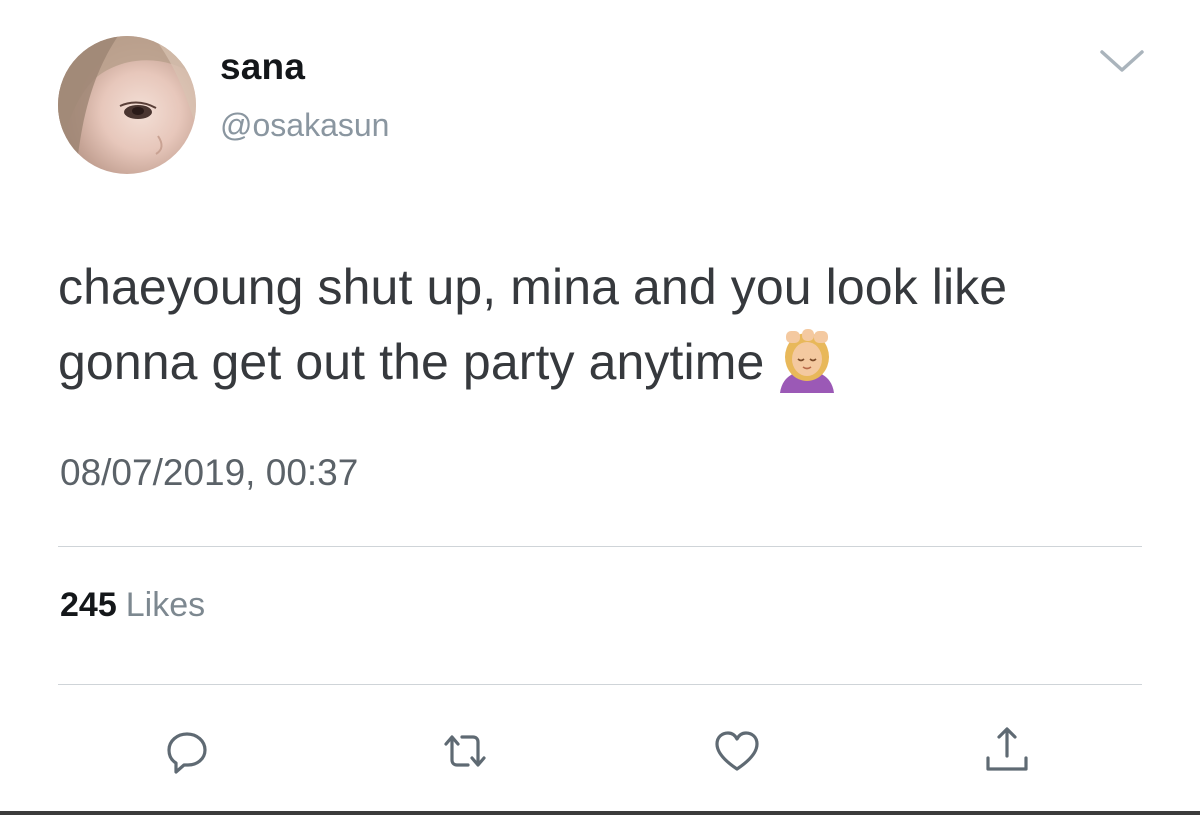 This screenshot has width=1200, height=815. I want to click on user-handle: @osakasun, so click(304, 125).